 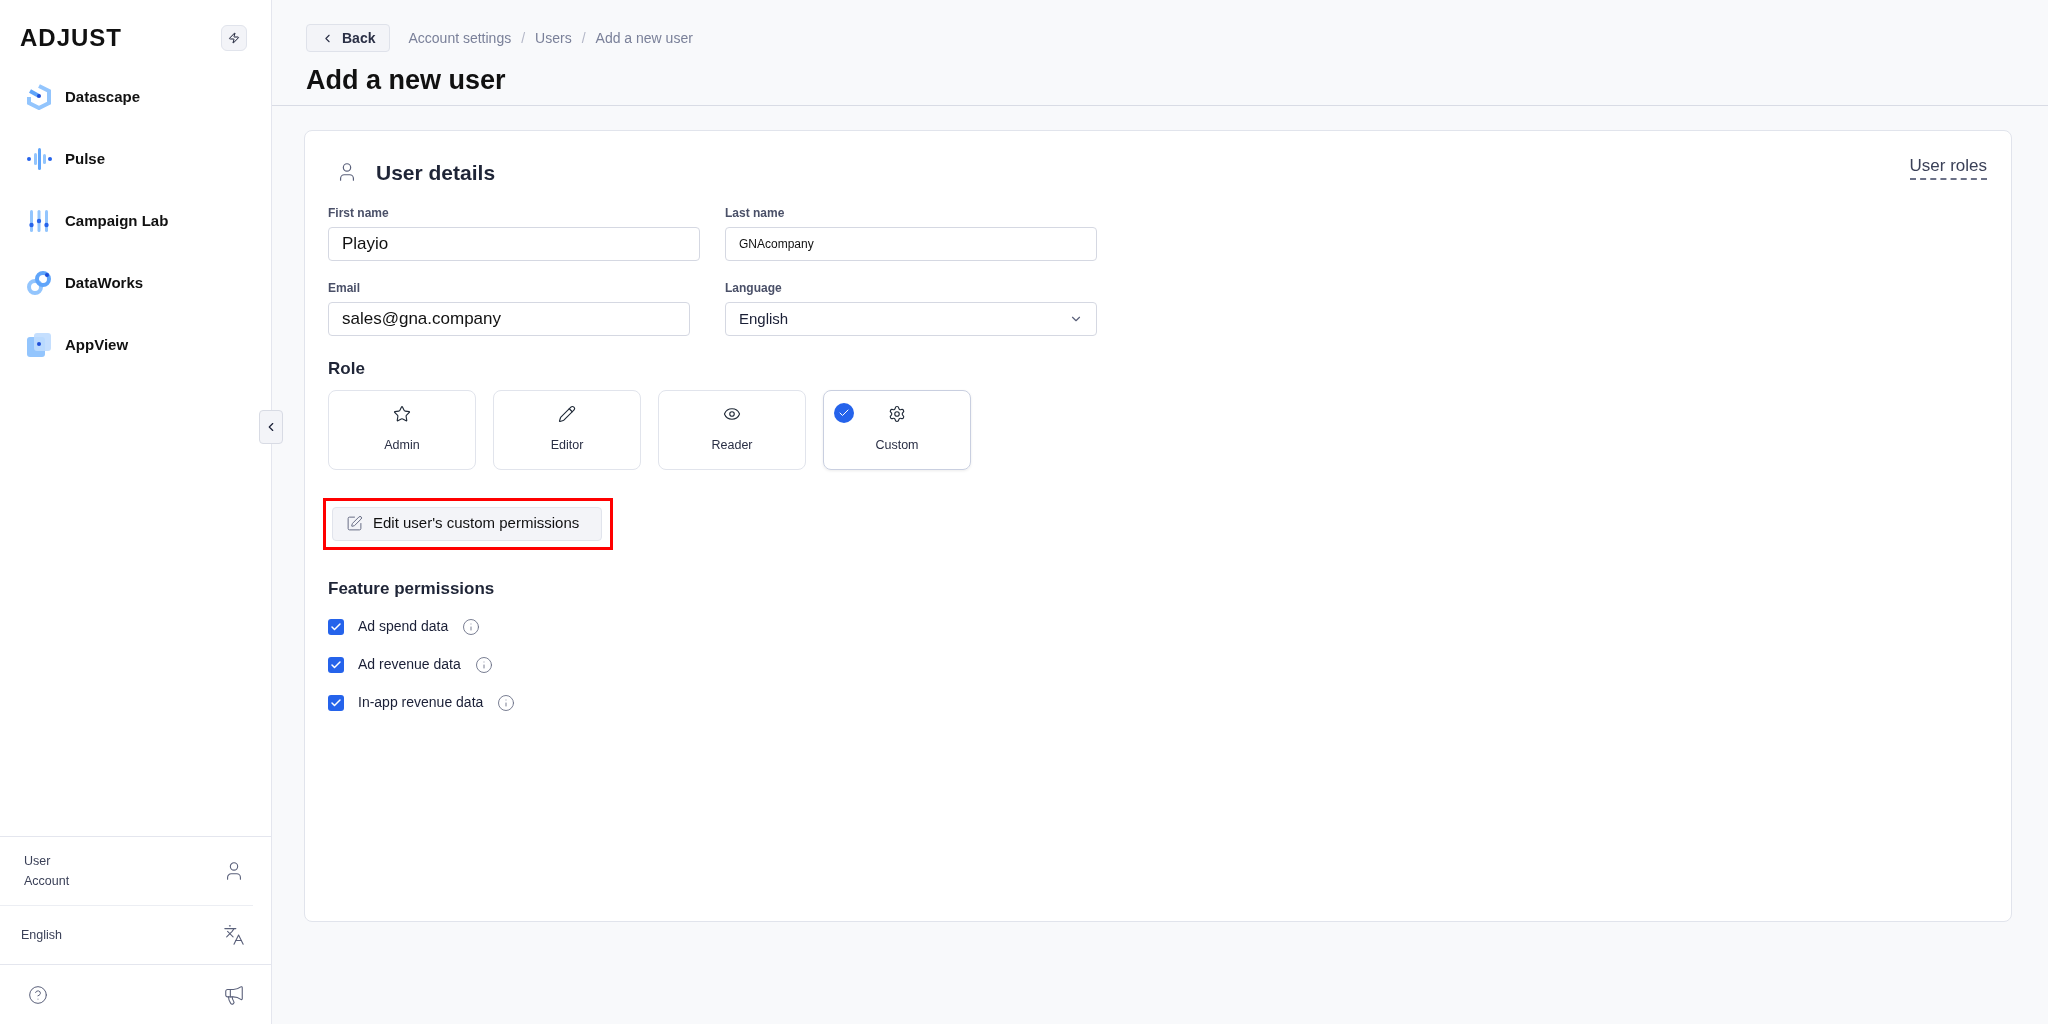 I want to click on section-title: User details, so click(x=436, y=172).